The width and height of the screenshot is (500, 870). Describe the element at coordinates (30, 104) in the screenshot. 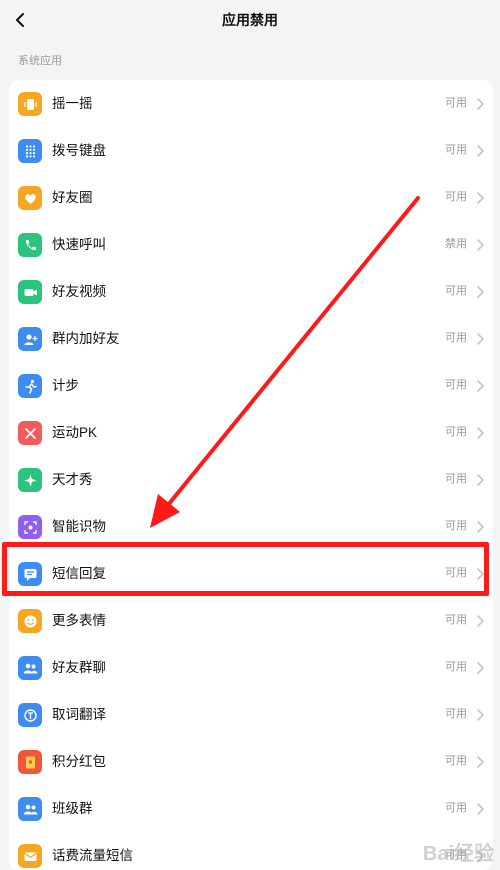

I see `shake-icon` at that location.